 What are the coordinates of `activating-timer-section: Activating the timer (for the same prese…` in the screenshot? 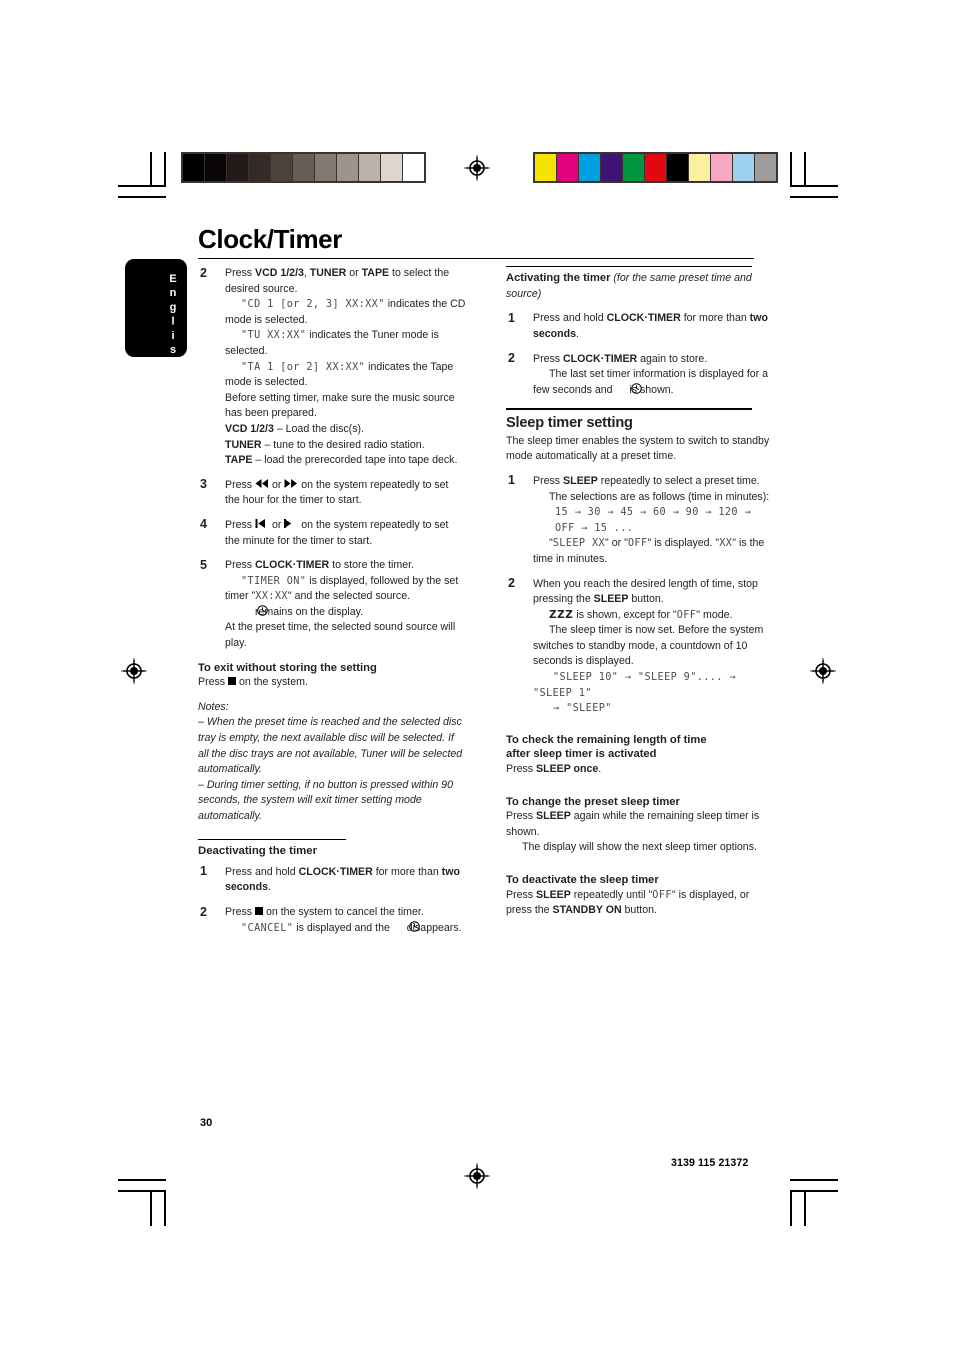 It's located at (640, 332).